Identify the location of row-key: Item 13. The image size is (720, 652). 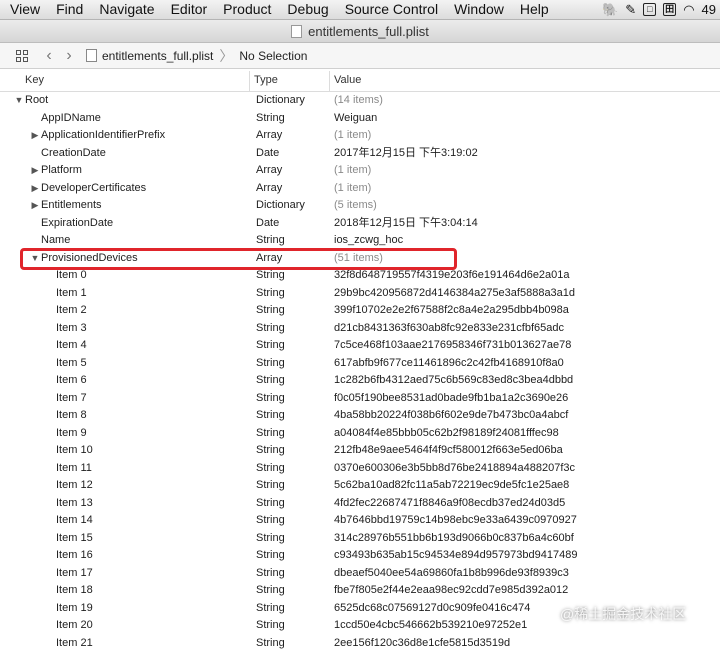
(74, 504).